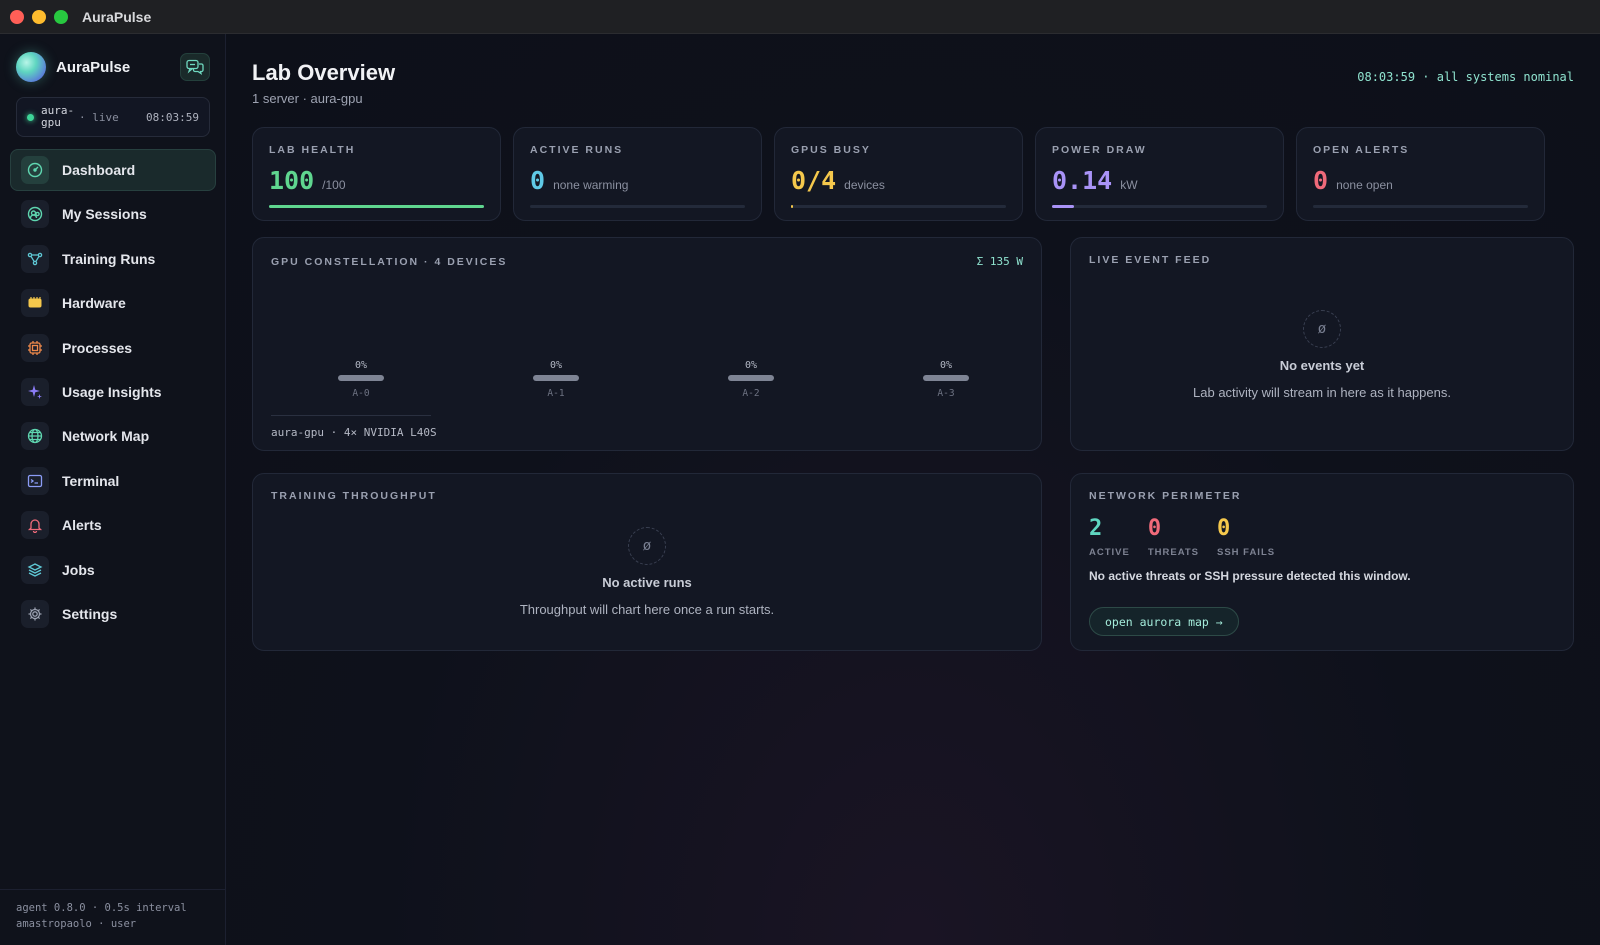 This screenshot has height=945, width=1600. I want to click on sidebar-item-usage-insights: Usage Insights, so click(113, 392).